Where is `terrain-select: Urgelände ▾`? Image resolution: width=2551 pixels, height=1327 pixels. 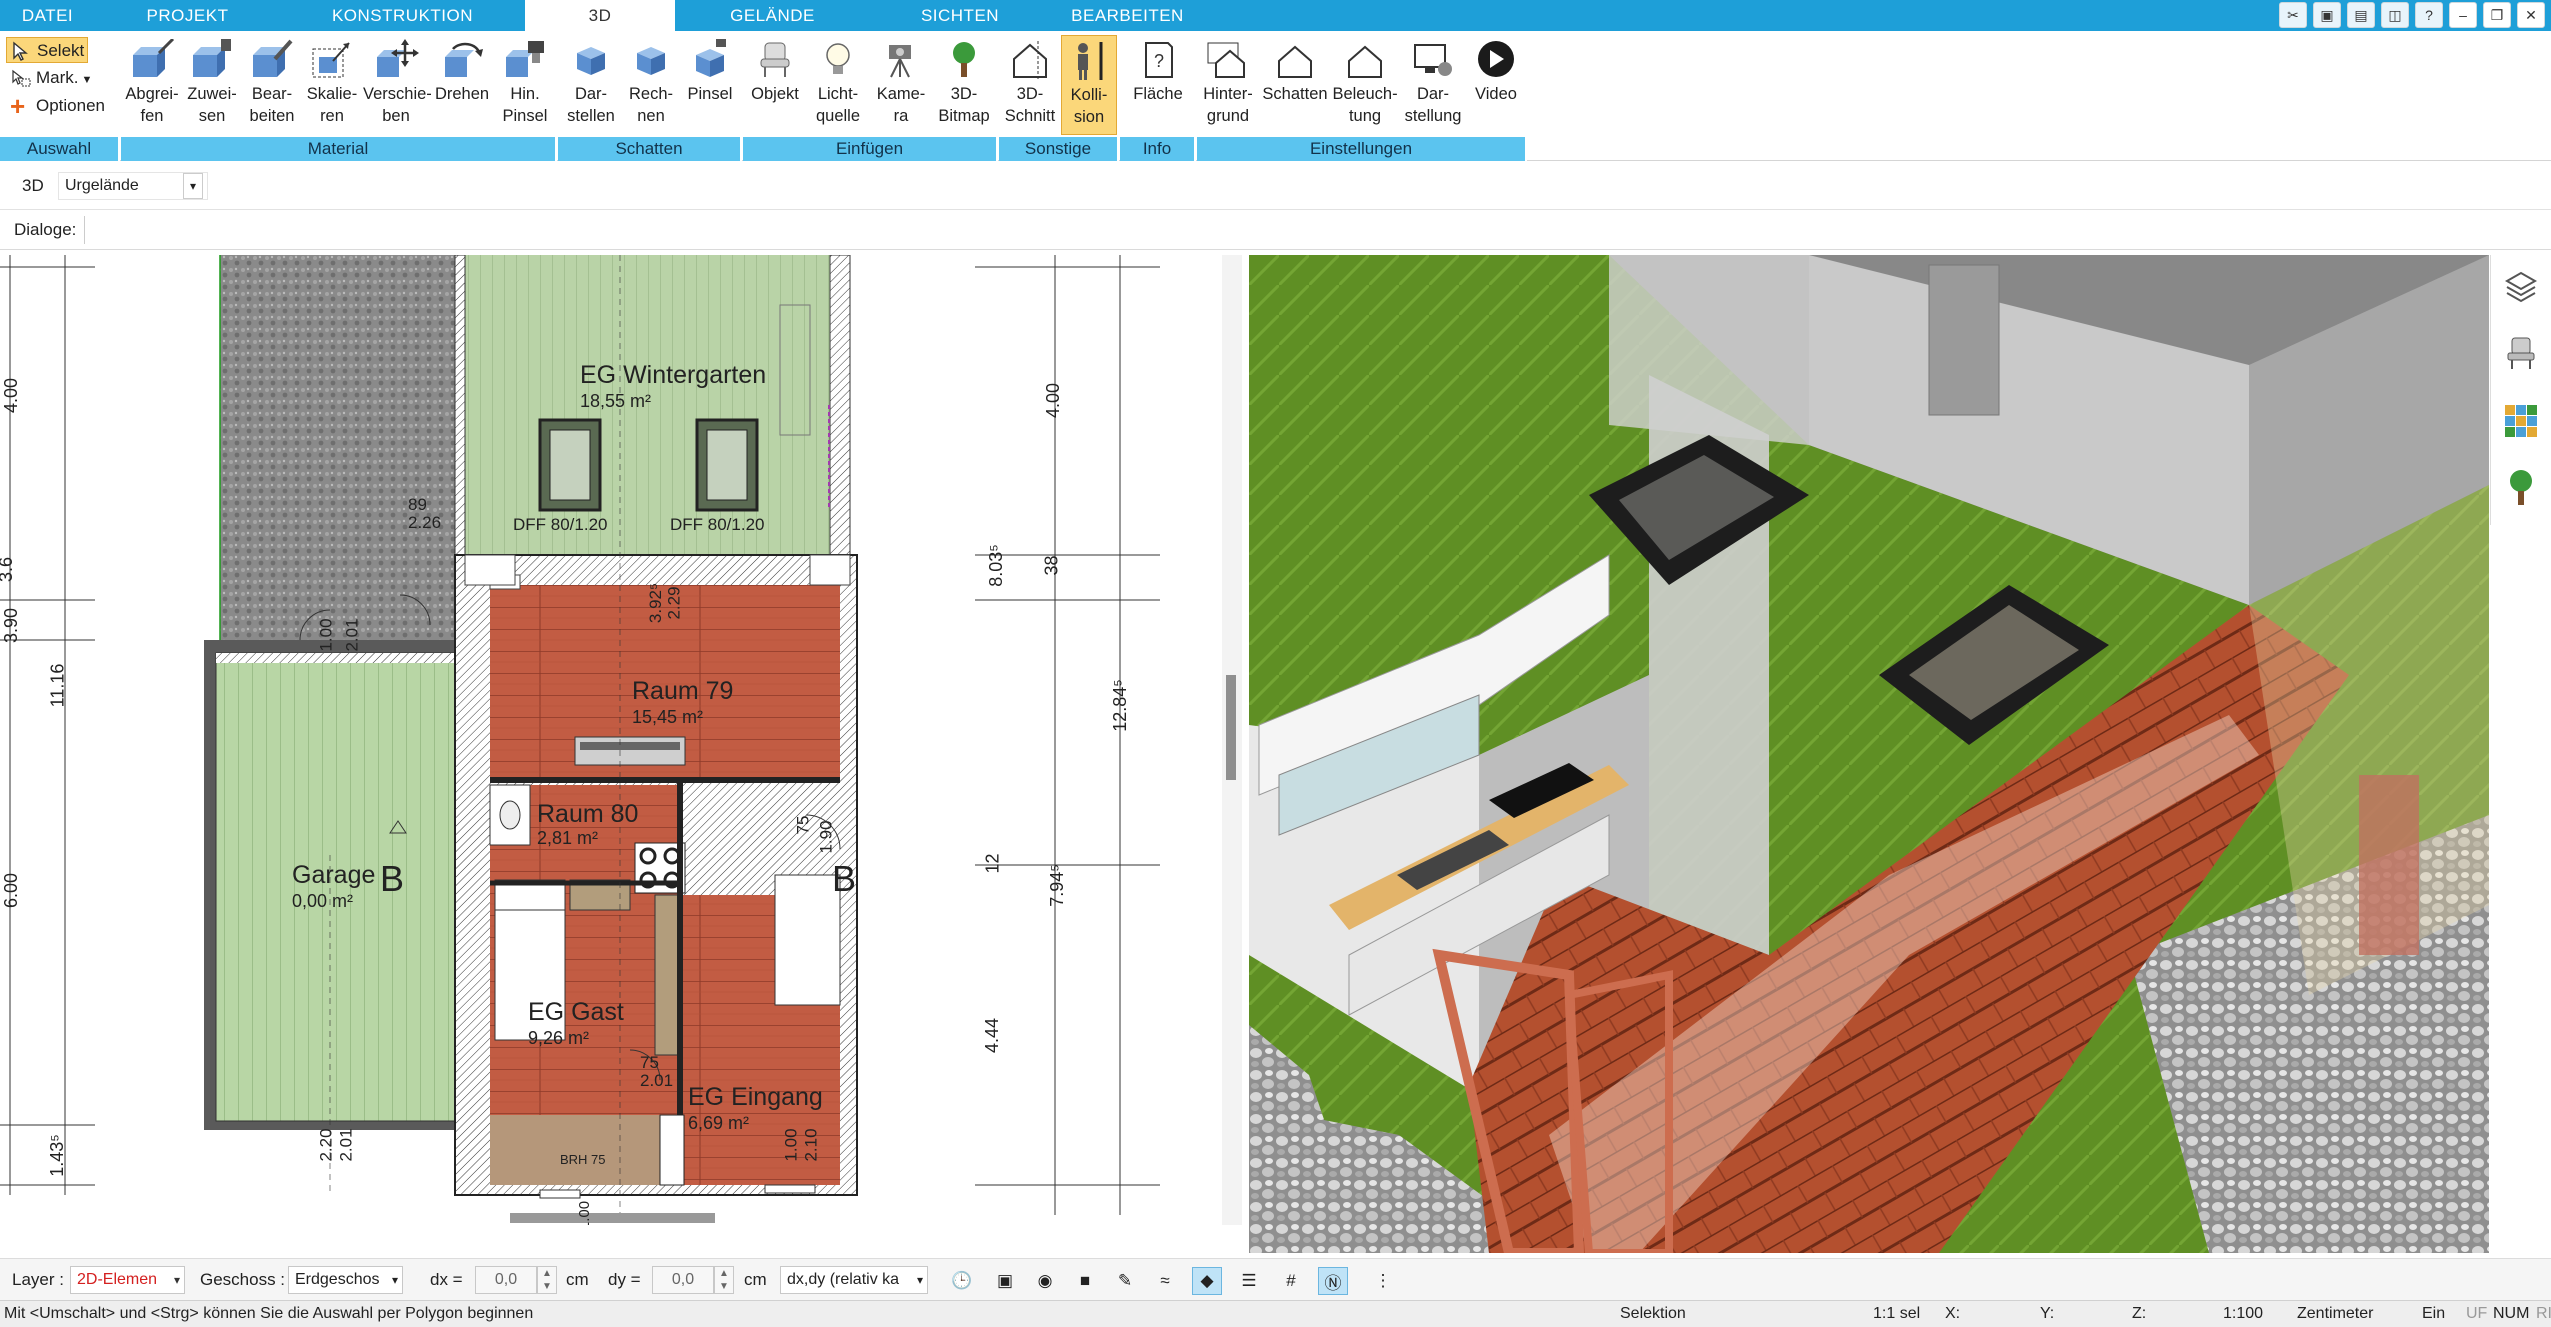 terrain-select: Urgelände ▾ is located at coordinates (133, 186).